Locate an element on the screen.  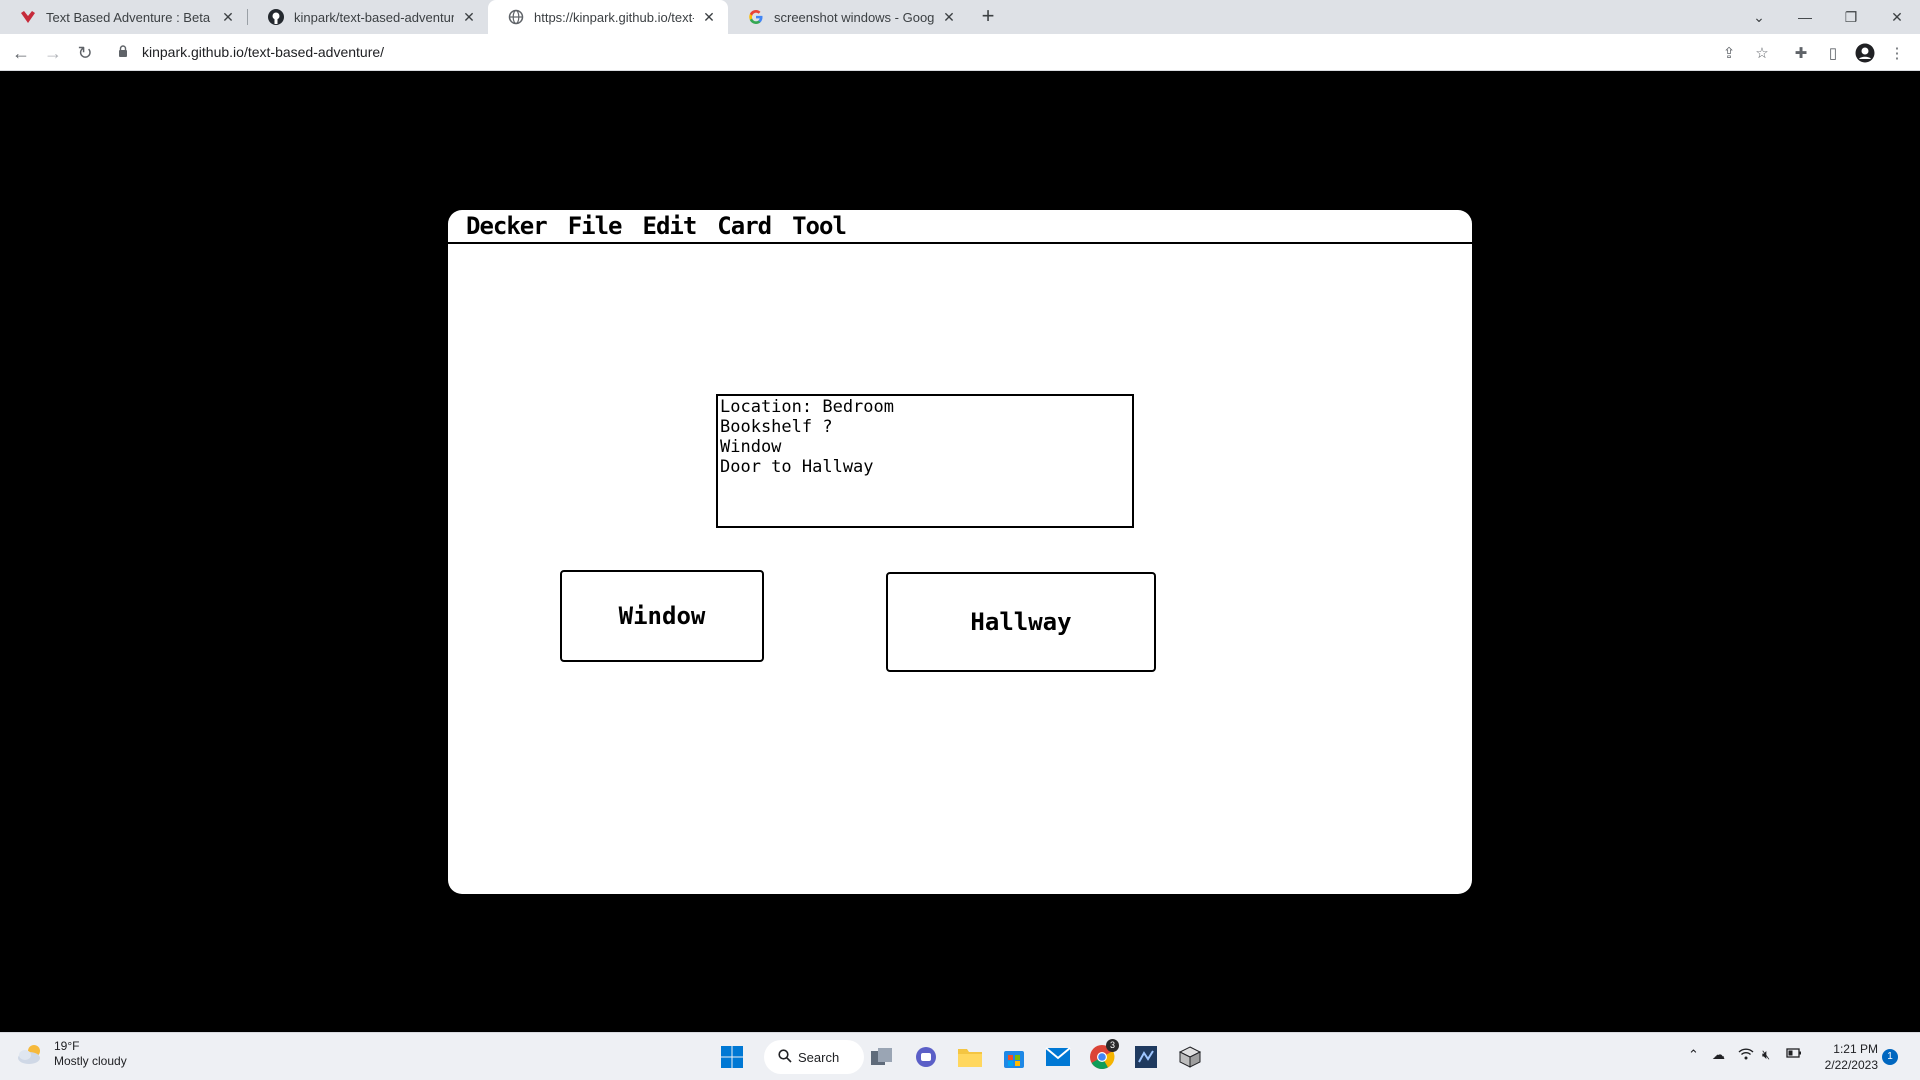
back-icon: ← is located at coordinates (21, 53).